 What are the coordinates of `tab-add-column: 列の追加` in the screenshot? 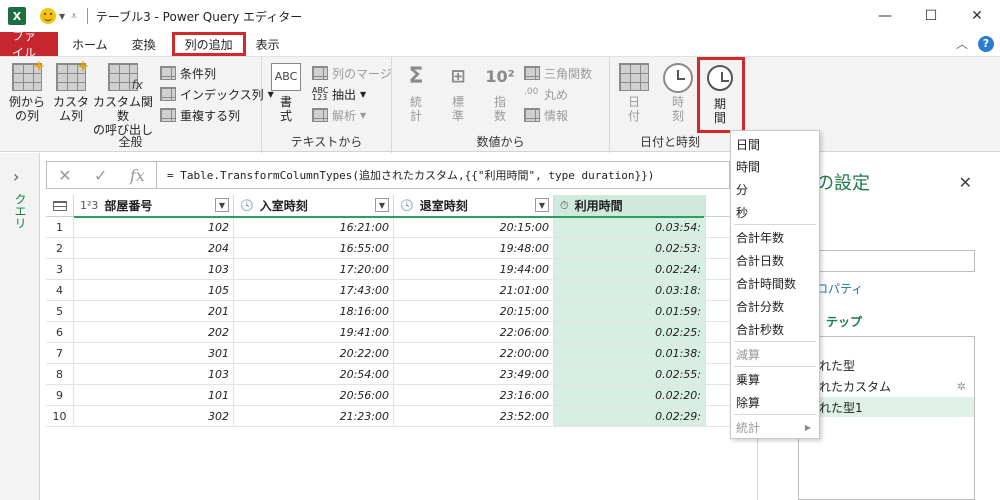 It's located at (208, 44).